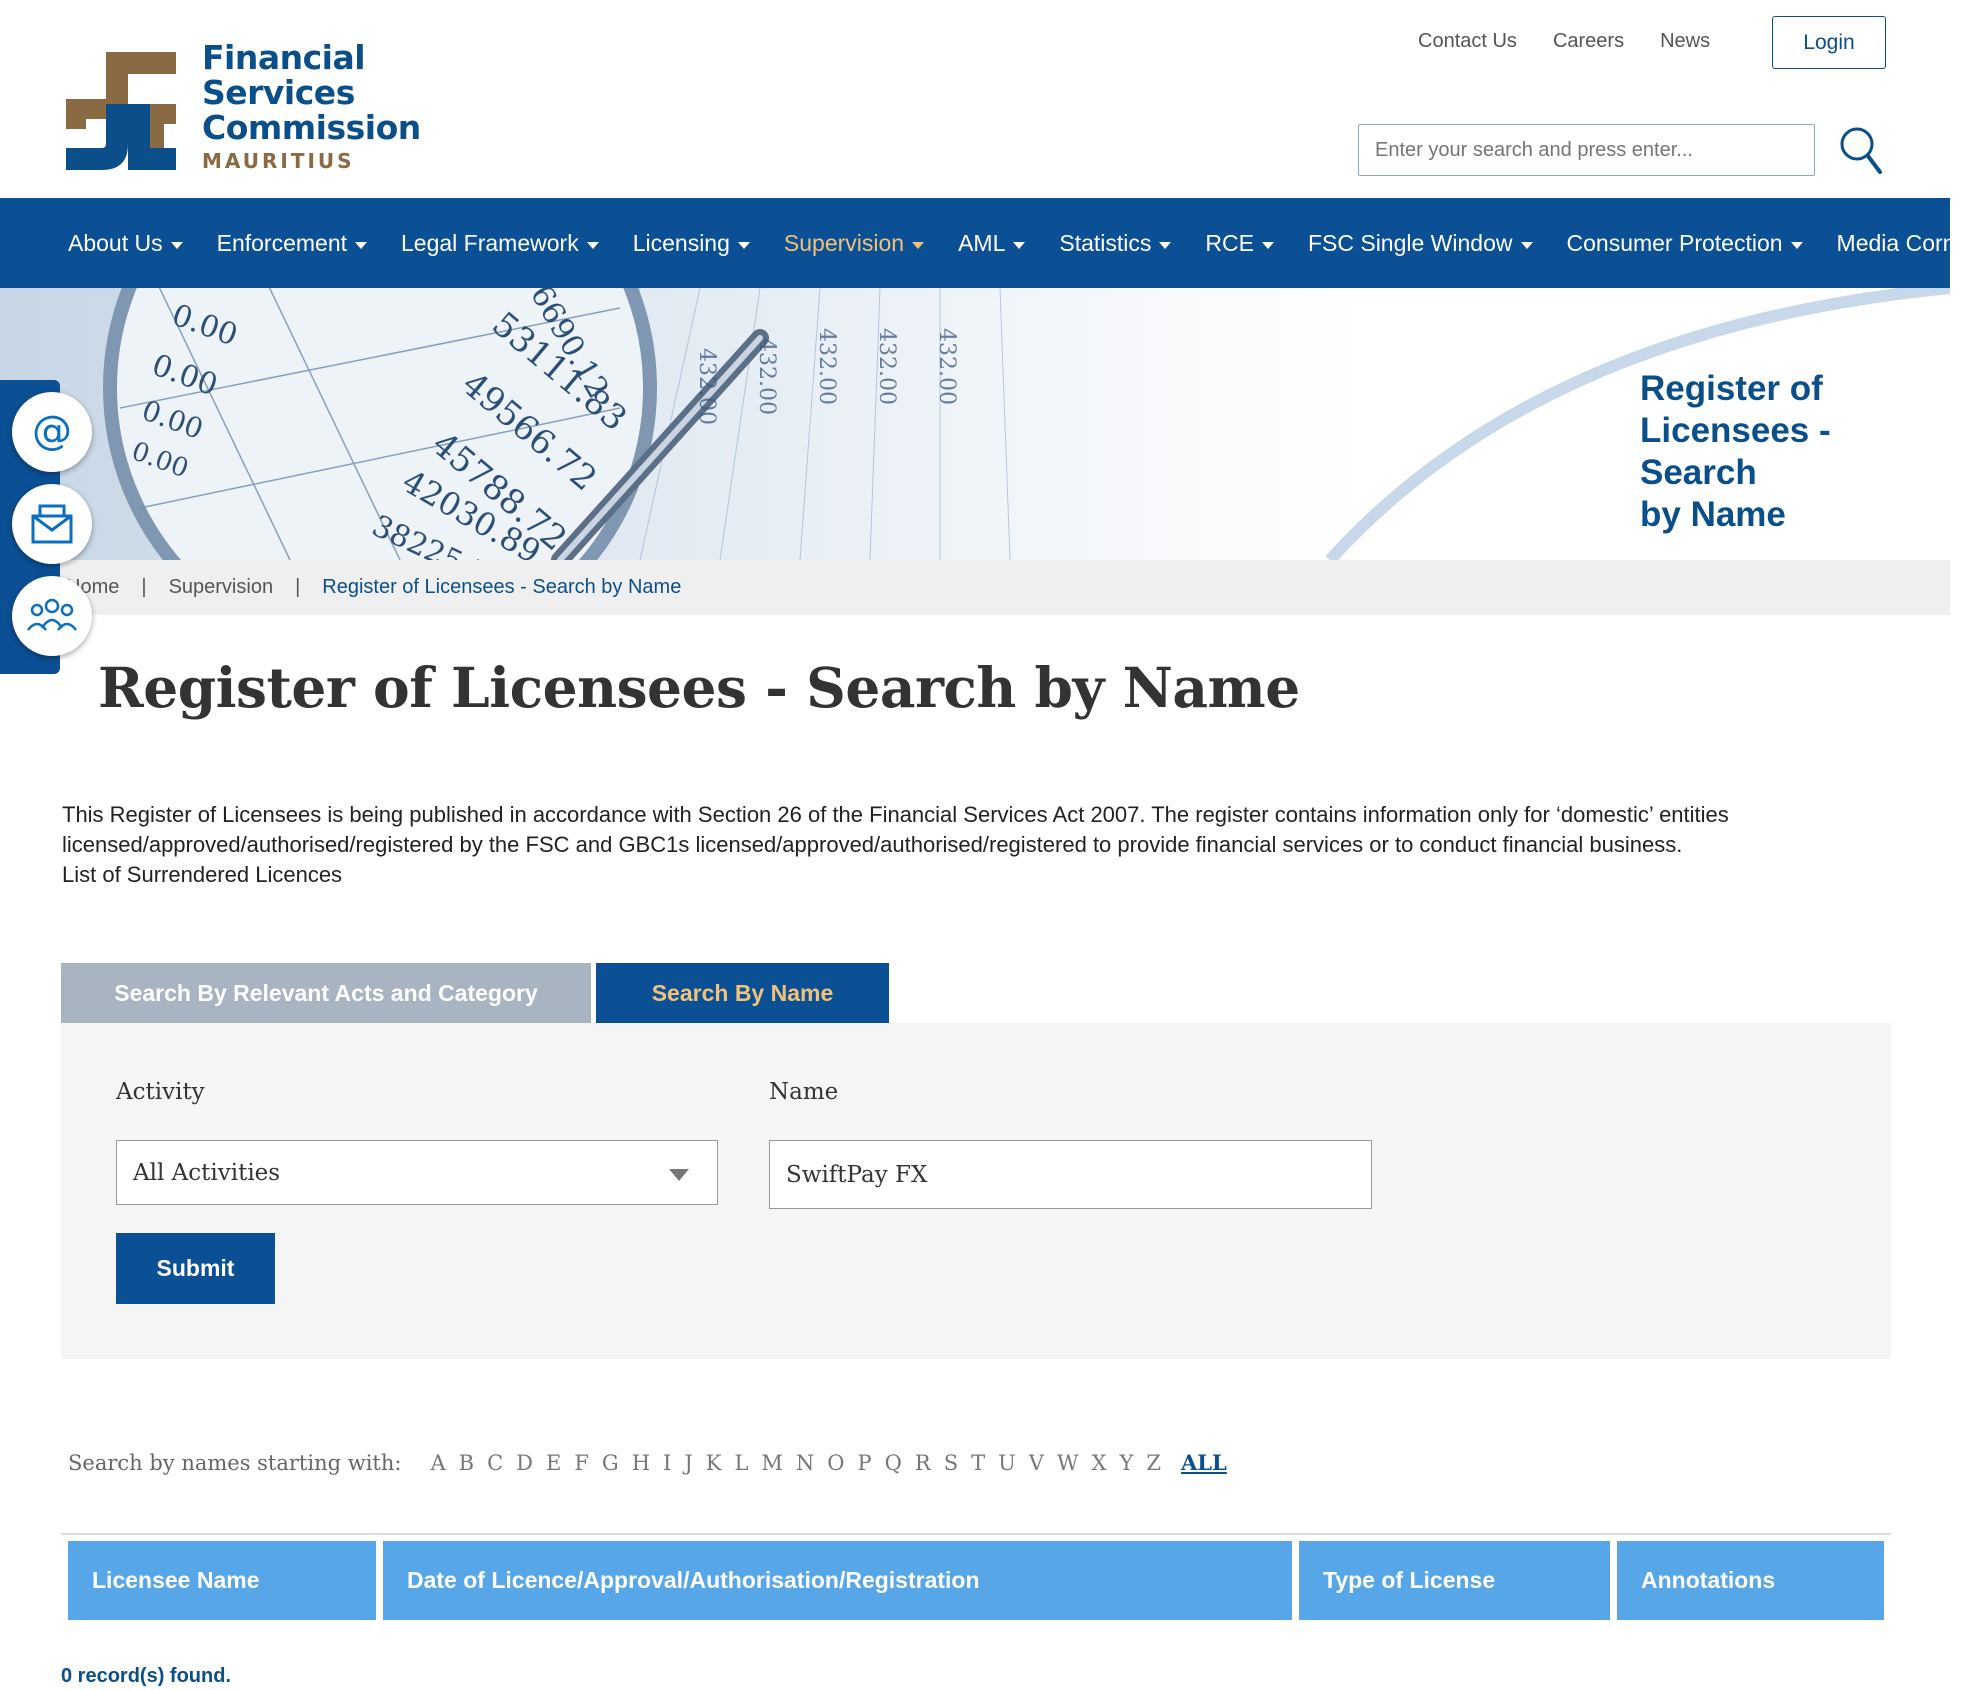  I want to click on alphabet-letter-k: K, so click(714, 1463).